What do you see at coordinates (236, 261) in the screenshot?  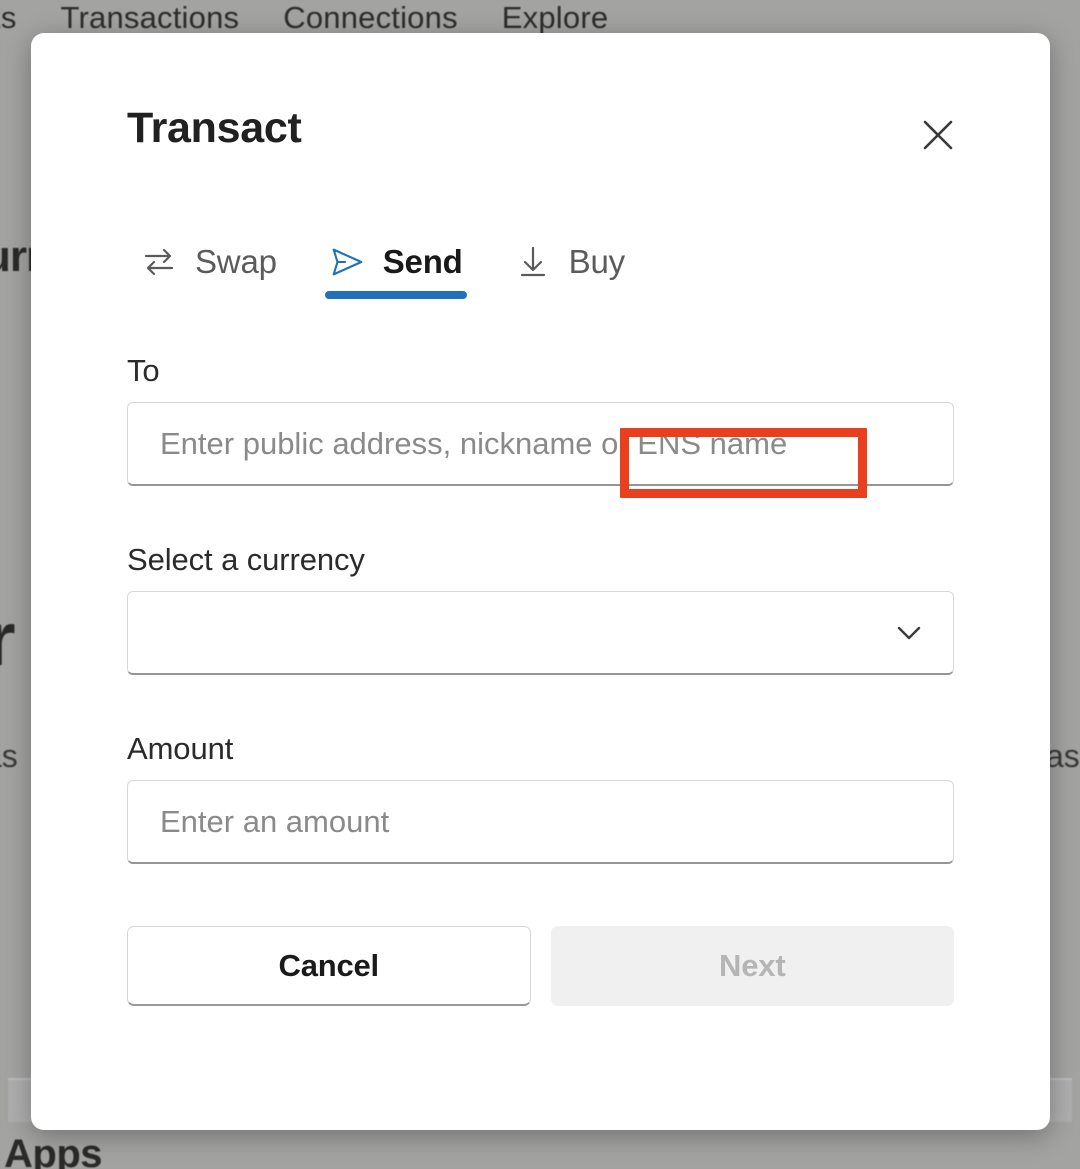 I see `tab-swap-label: Swap` at bounding box center [236, 261].